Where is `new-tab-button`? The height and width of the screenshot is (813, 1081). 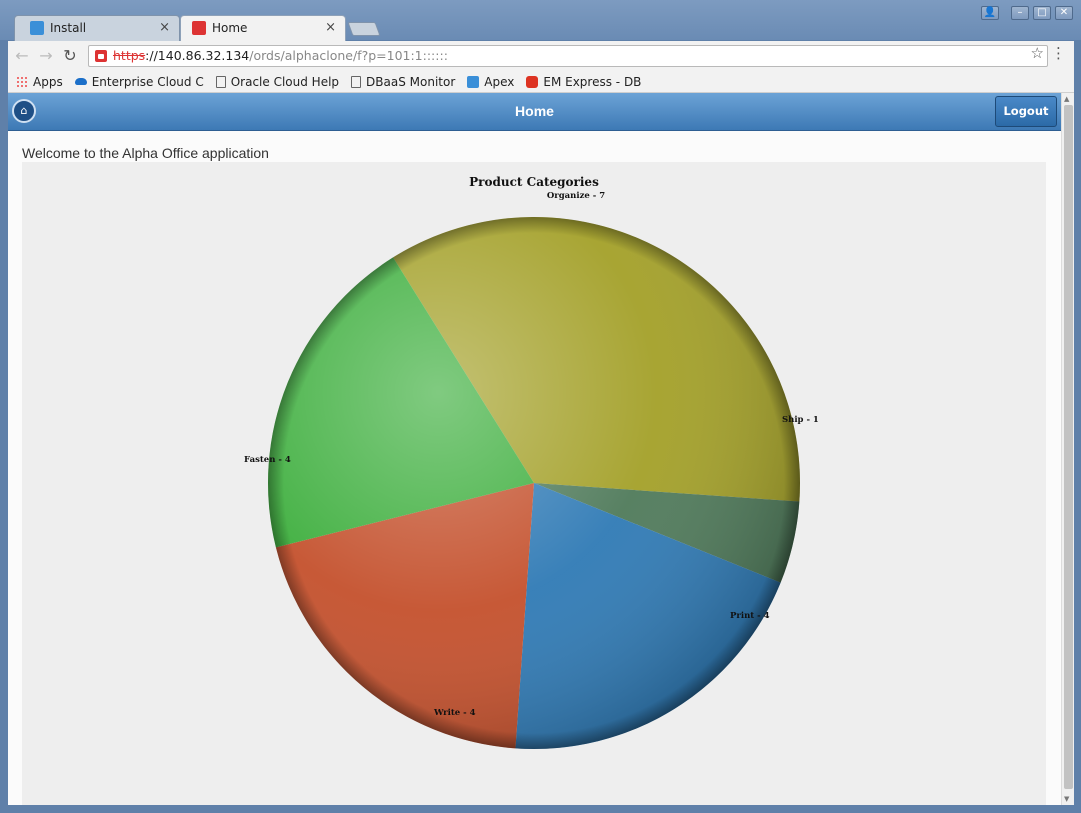 new-tab-button is located at coordinates (364, 29).